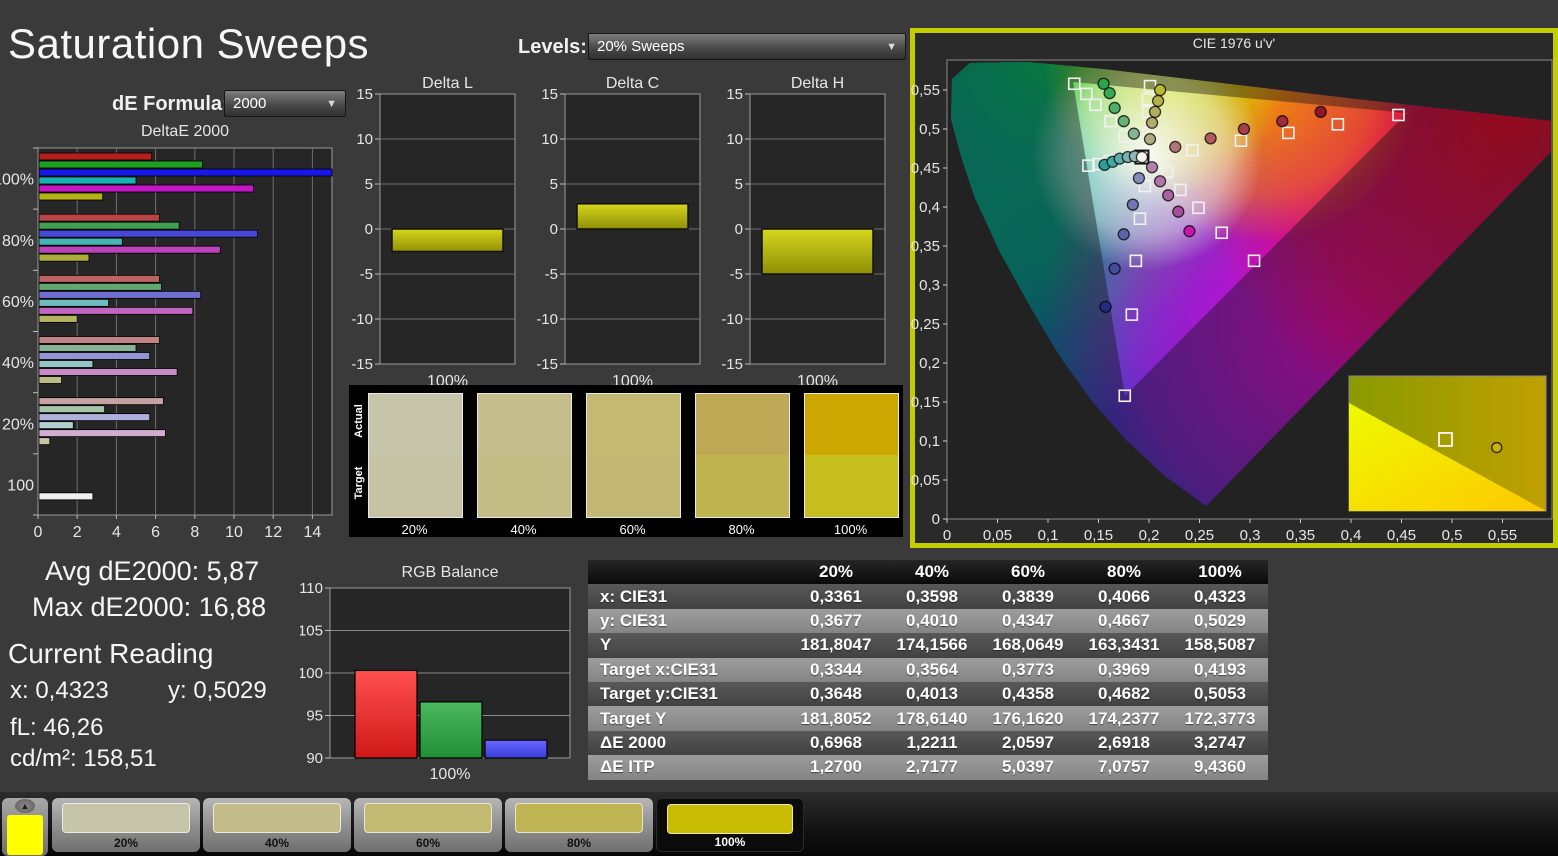  Describe the element at coordinates (217, 690) in the screenshot. I see `current-y-reading: y: 0,5029` at that location.